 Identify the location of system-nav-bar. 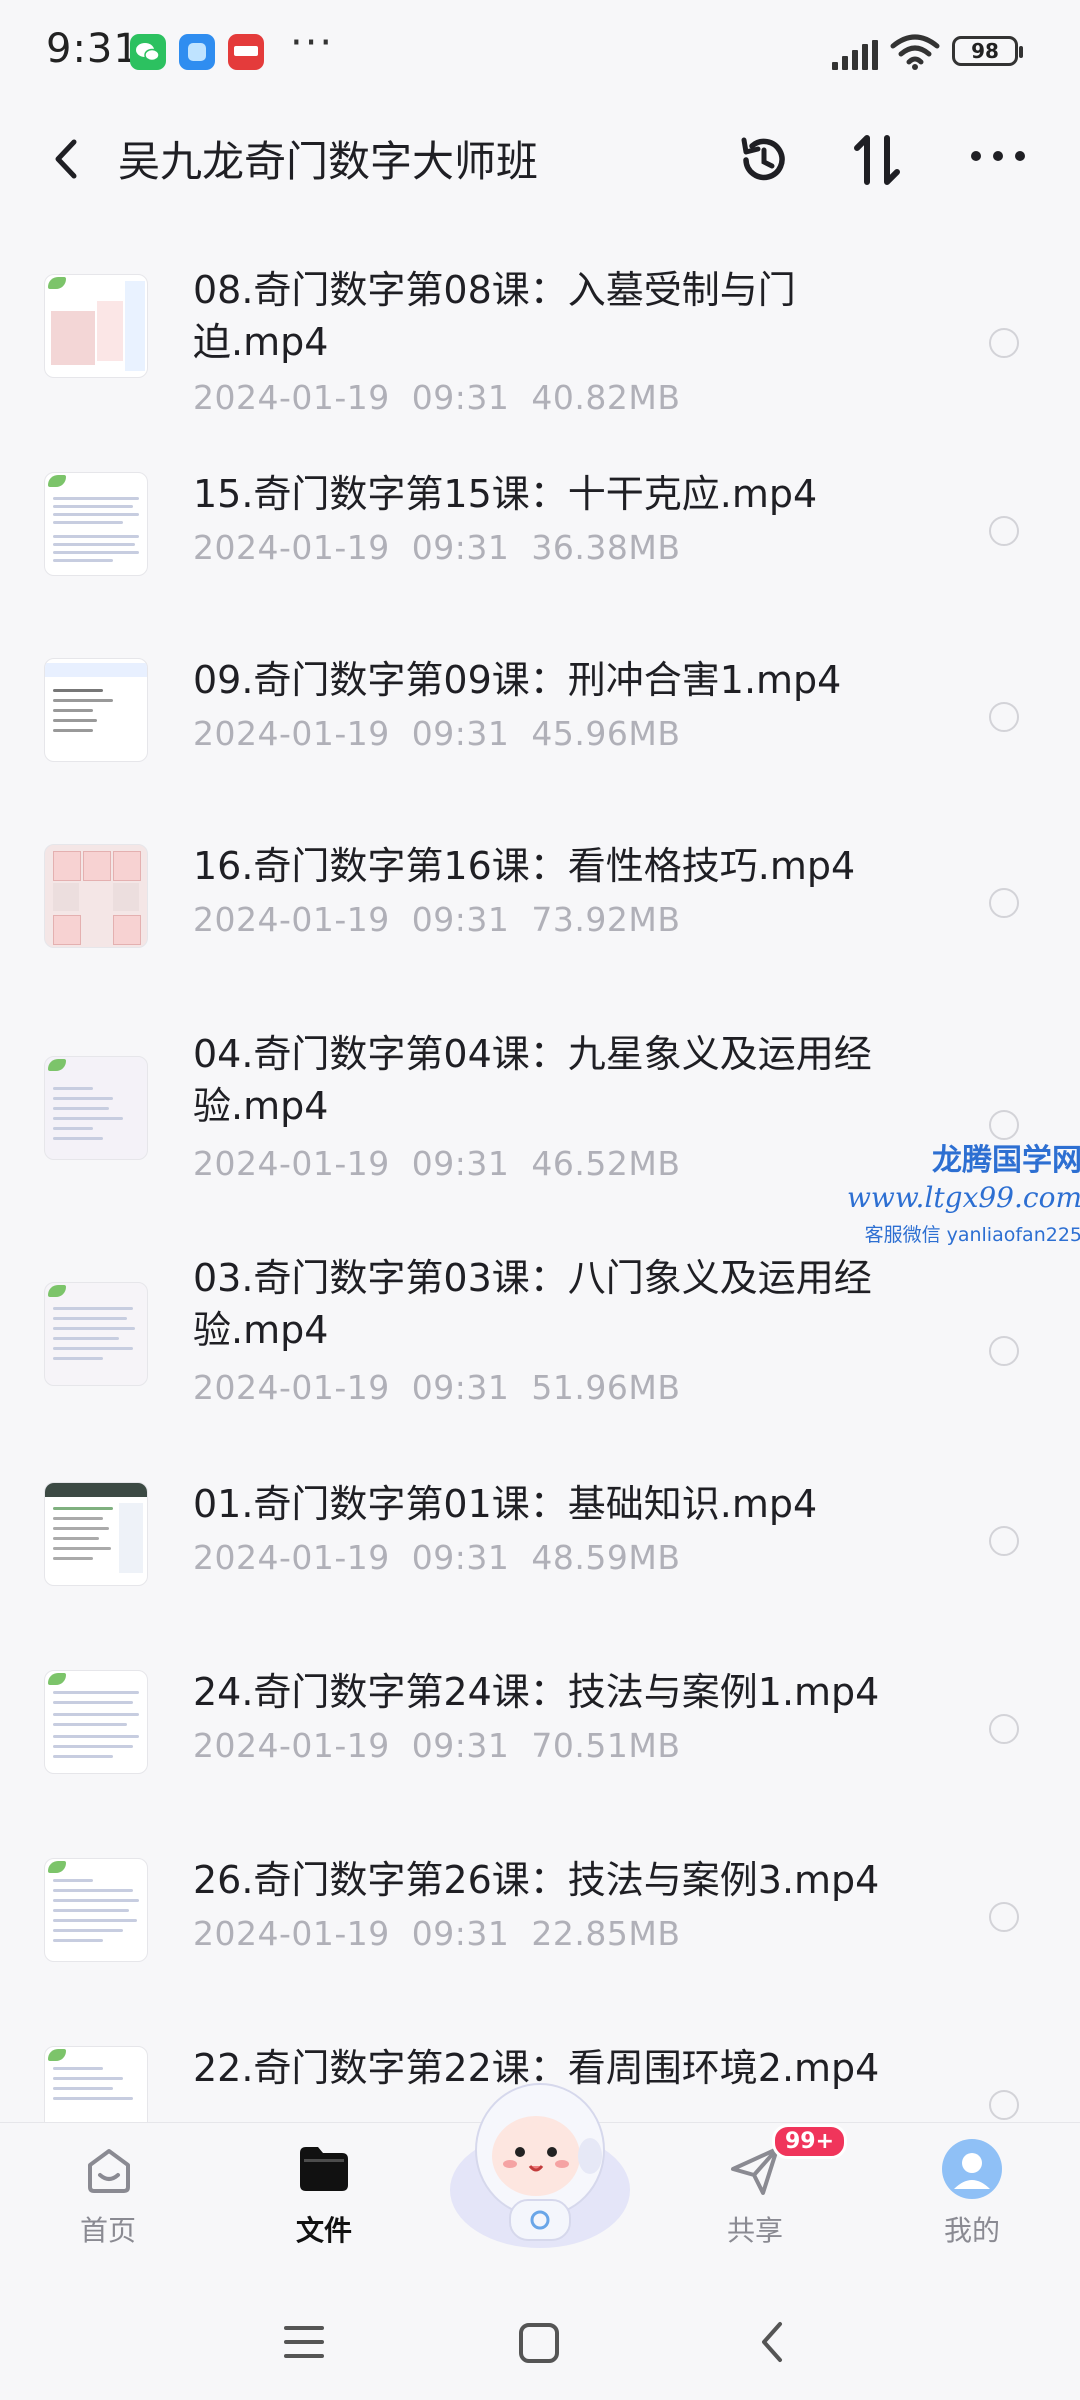
(540, 2341).